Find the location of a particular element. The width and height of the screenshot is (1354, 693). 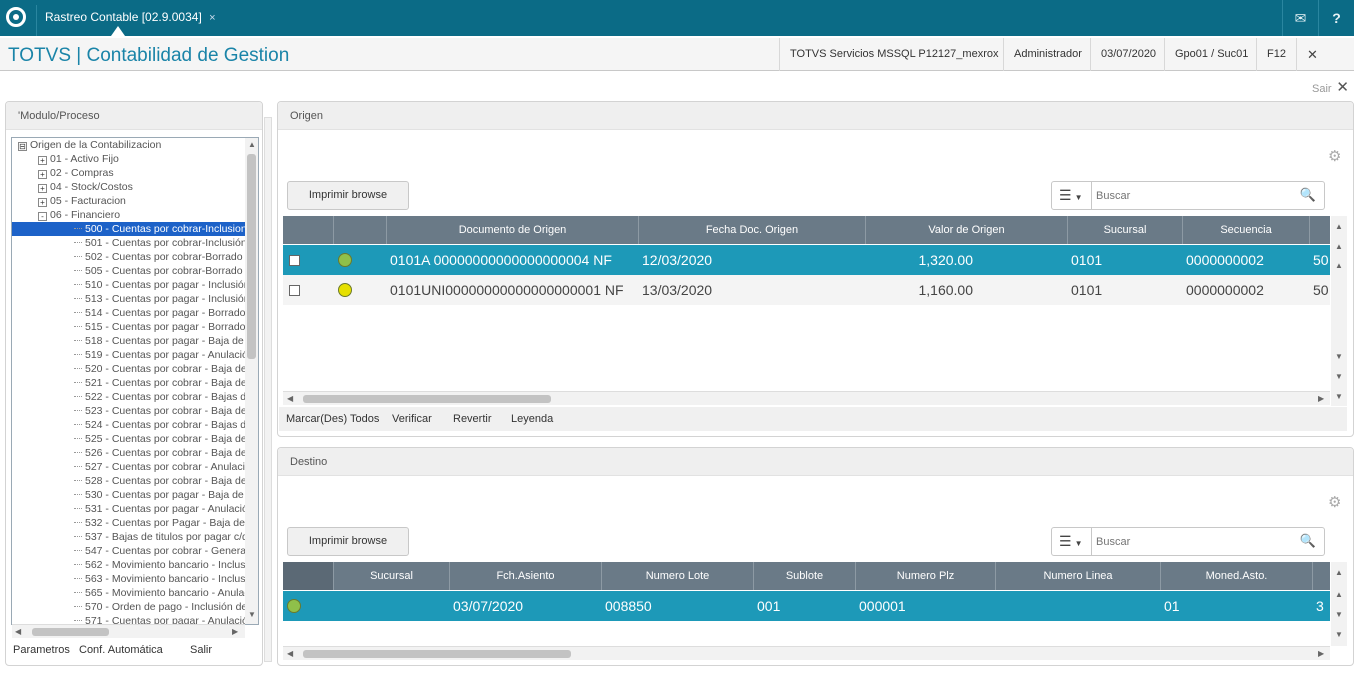

conf-automatica-link: Conf. Automática is located at coordinates (121, 650).